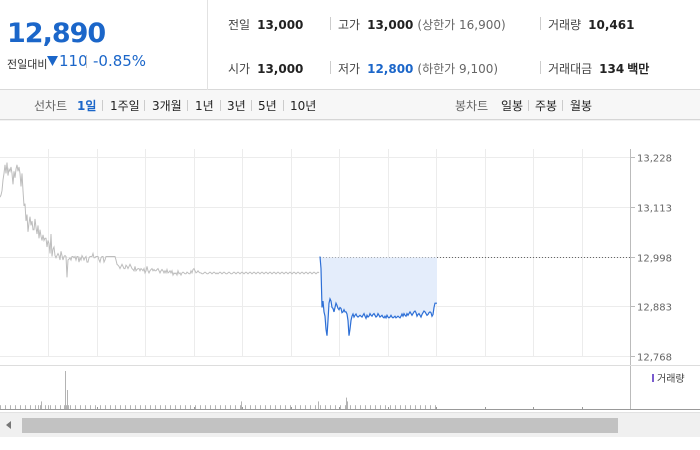 The width and height of the screenshot is (700, 450). Describe the element at coordinates (52, 61) in the screenshot. I see `down-triangle-icon` at that location.